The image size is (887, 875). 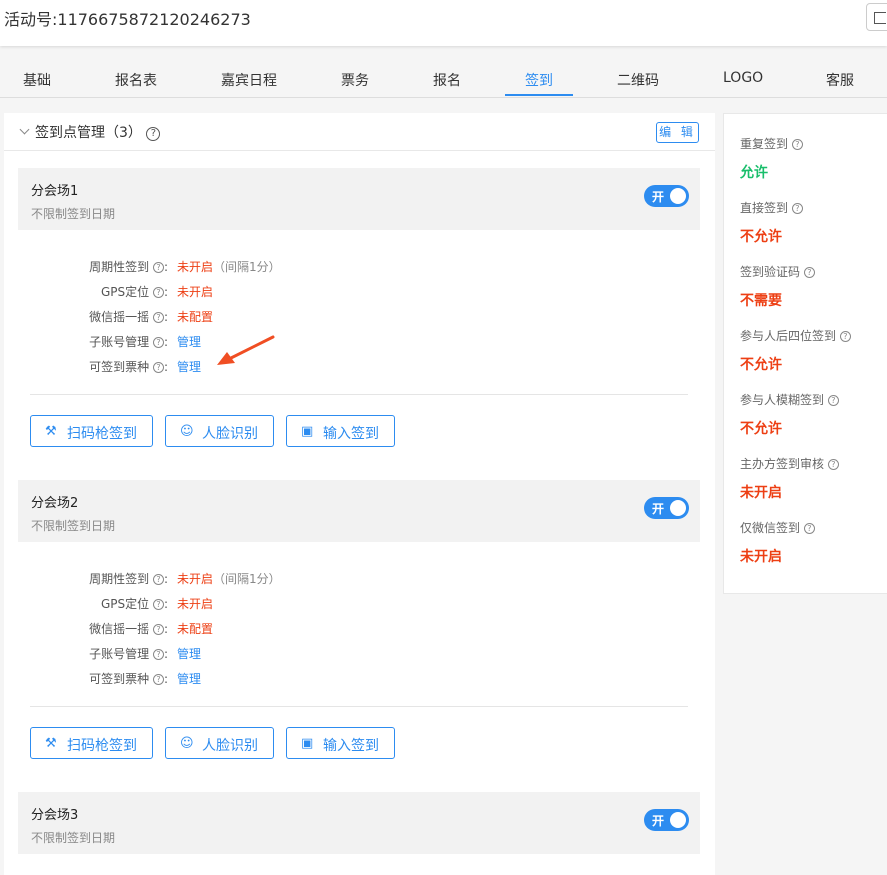 I want to click on top-right-button, so click(x=876, y=17).